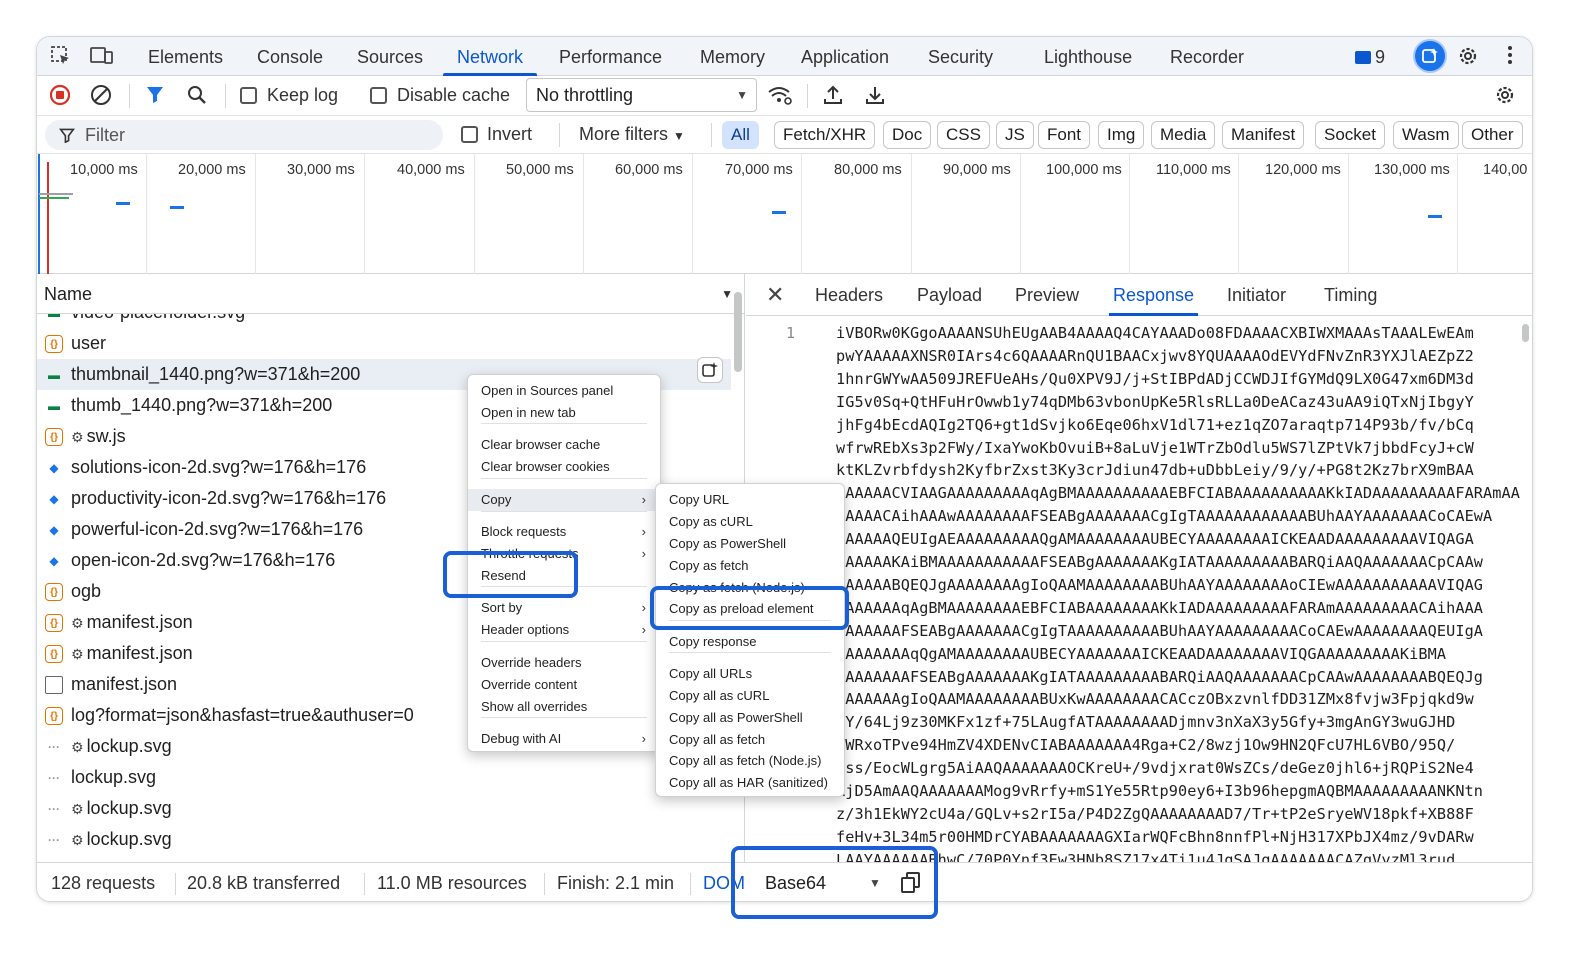  Describe the element at coordinates (564, 554) in the screenshot. I see `menu-item-throttle-requests: Throttle requests ›` at that location.